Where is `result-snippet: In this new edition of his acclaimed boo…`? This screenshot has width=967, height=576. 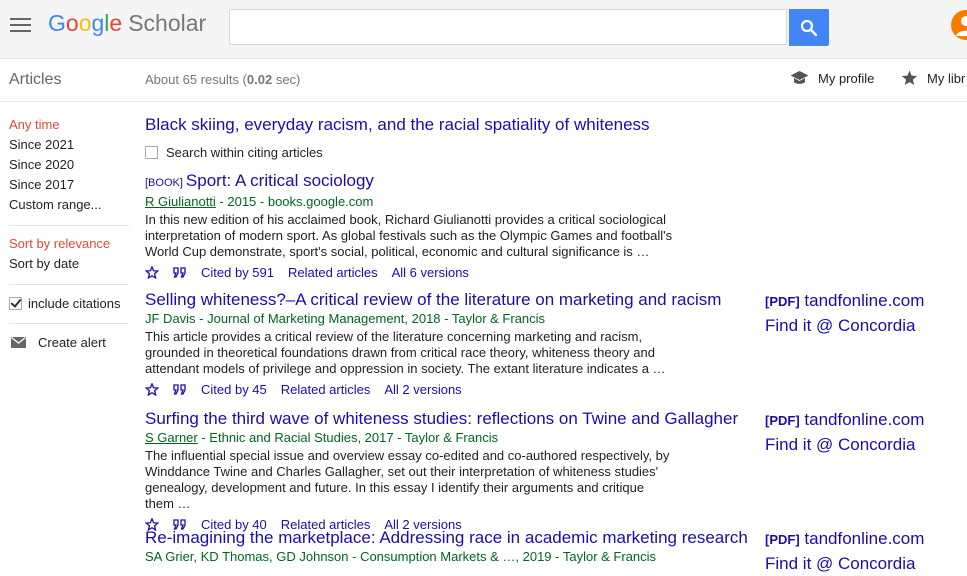
result-snippet: In this new edition of his acclaimed boo… is located at coordinates (409, 235).